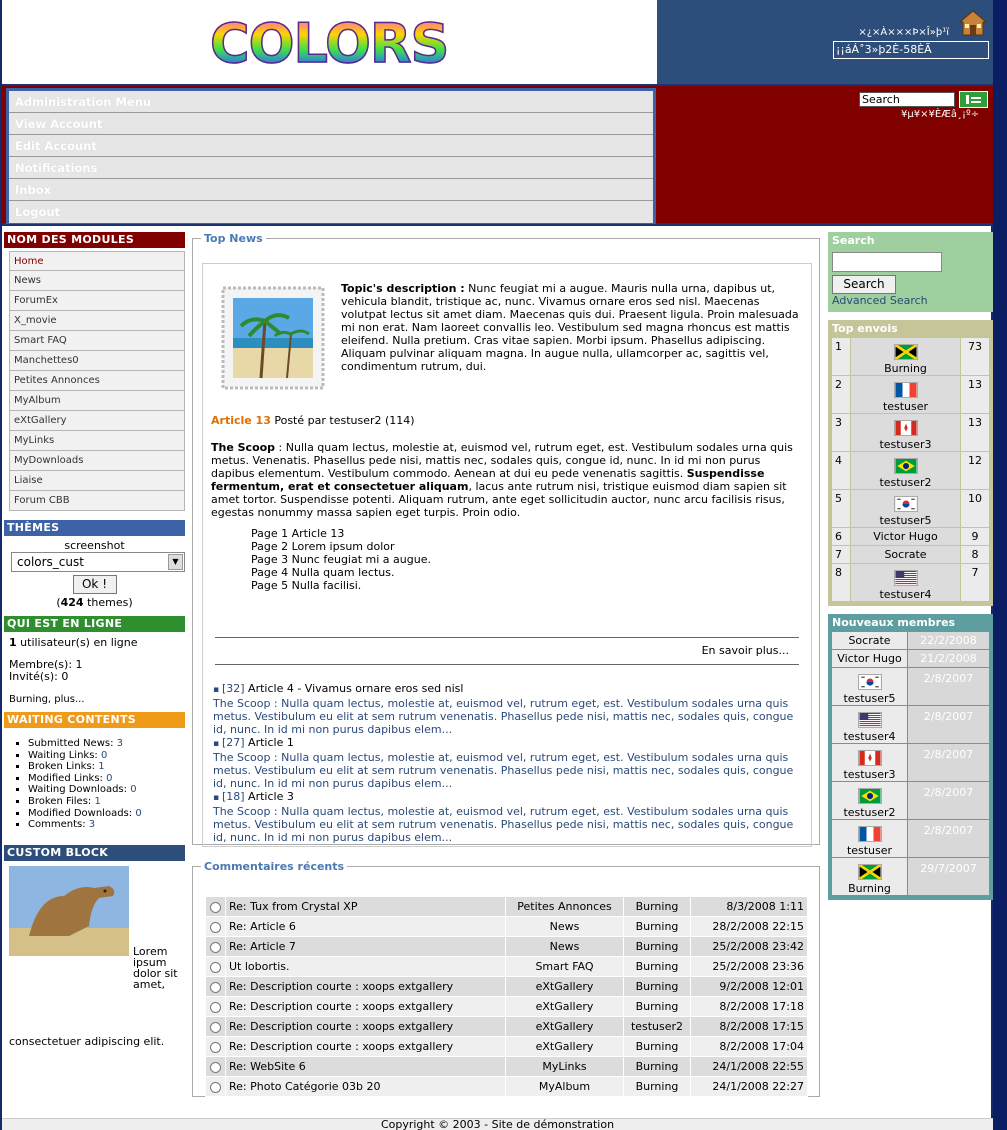 The image size is (1007, 1130). What do you see at coordinates (97, 261) in the screenshot?
I see `module-link-home: Home` at bounding box center [97, 261].